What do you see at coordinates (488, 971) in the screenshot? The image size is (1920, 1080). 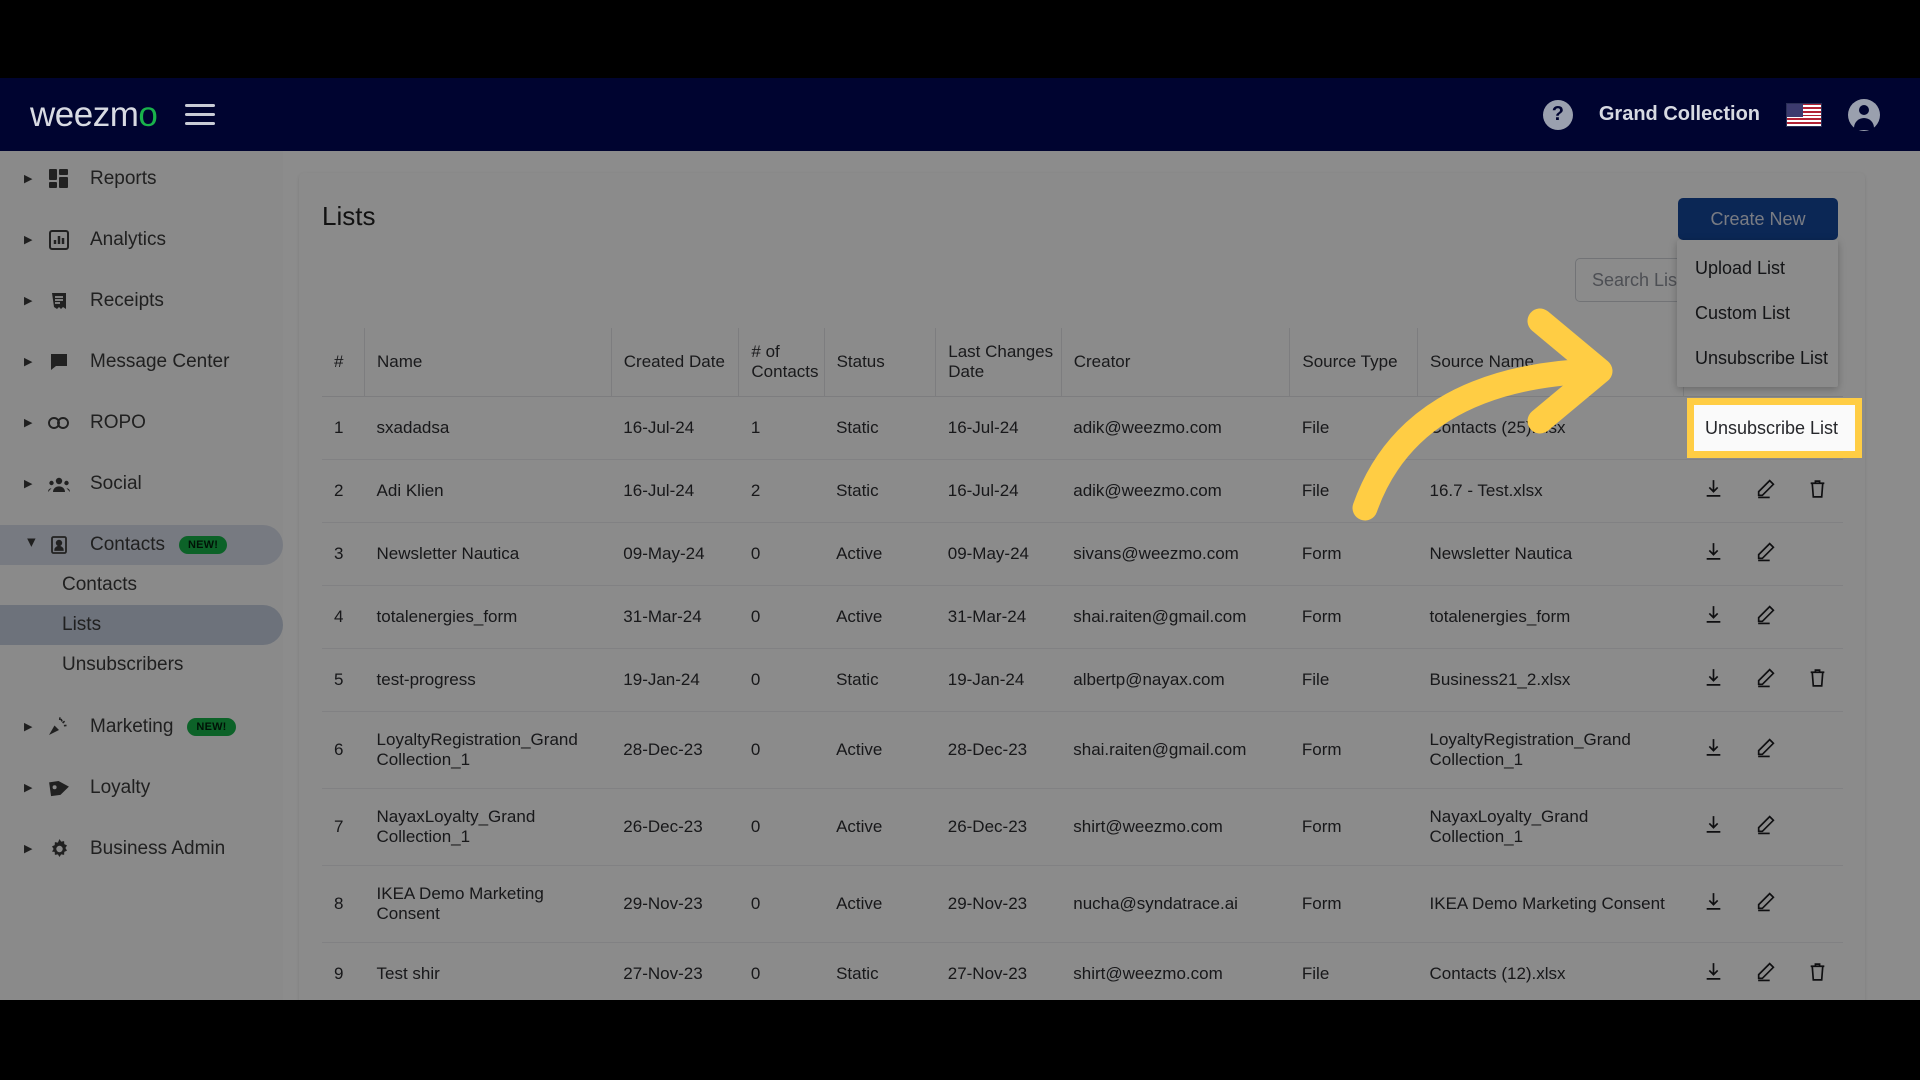 I see `row-name: Test shir` at bounding box center [488, 971].